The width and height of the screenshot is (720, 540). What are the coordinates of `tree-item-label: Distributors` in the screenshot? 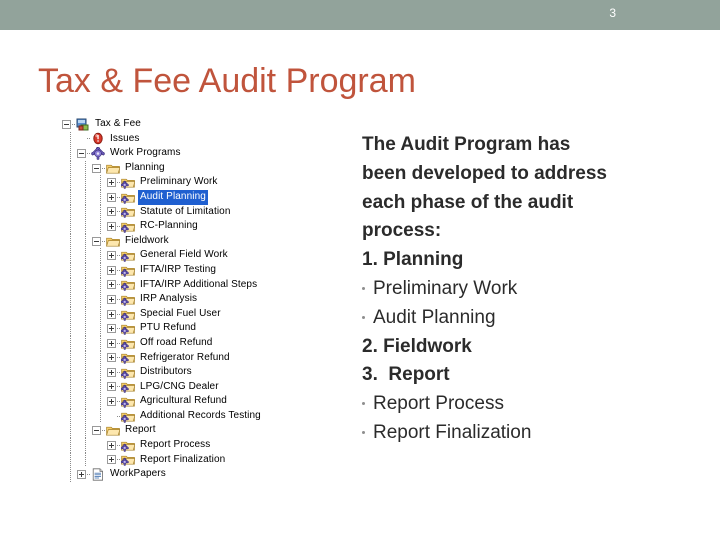 It's located at (166, 372).